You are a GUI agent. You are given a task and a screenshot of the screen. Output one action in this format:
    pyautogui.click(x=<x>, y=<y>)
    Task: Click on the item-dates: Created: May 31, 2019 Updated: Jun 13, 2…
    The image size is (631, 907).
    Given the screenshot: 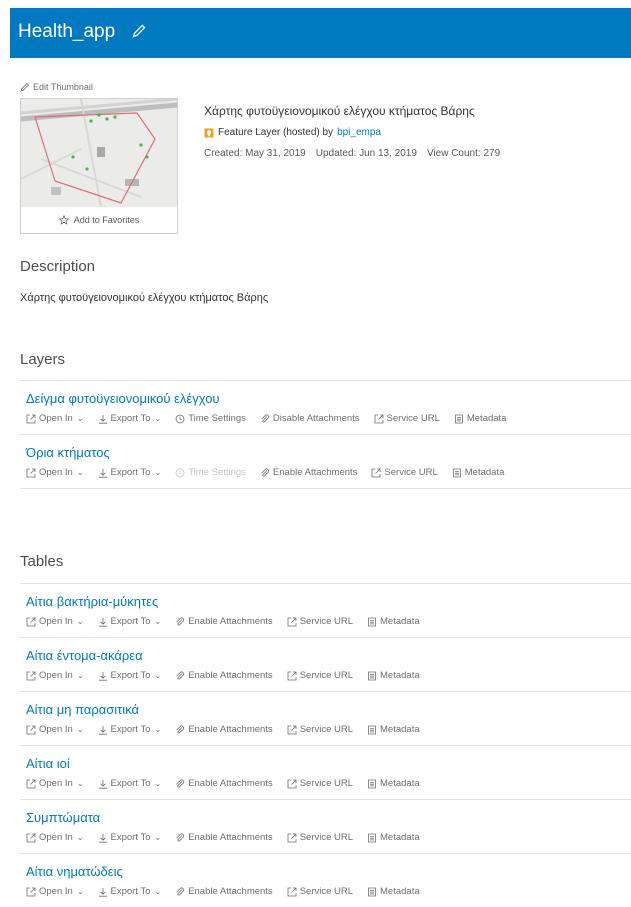 What is the action you would take?
    pyautogui.click(x=352, y=153)
    